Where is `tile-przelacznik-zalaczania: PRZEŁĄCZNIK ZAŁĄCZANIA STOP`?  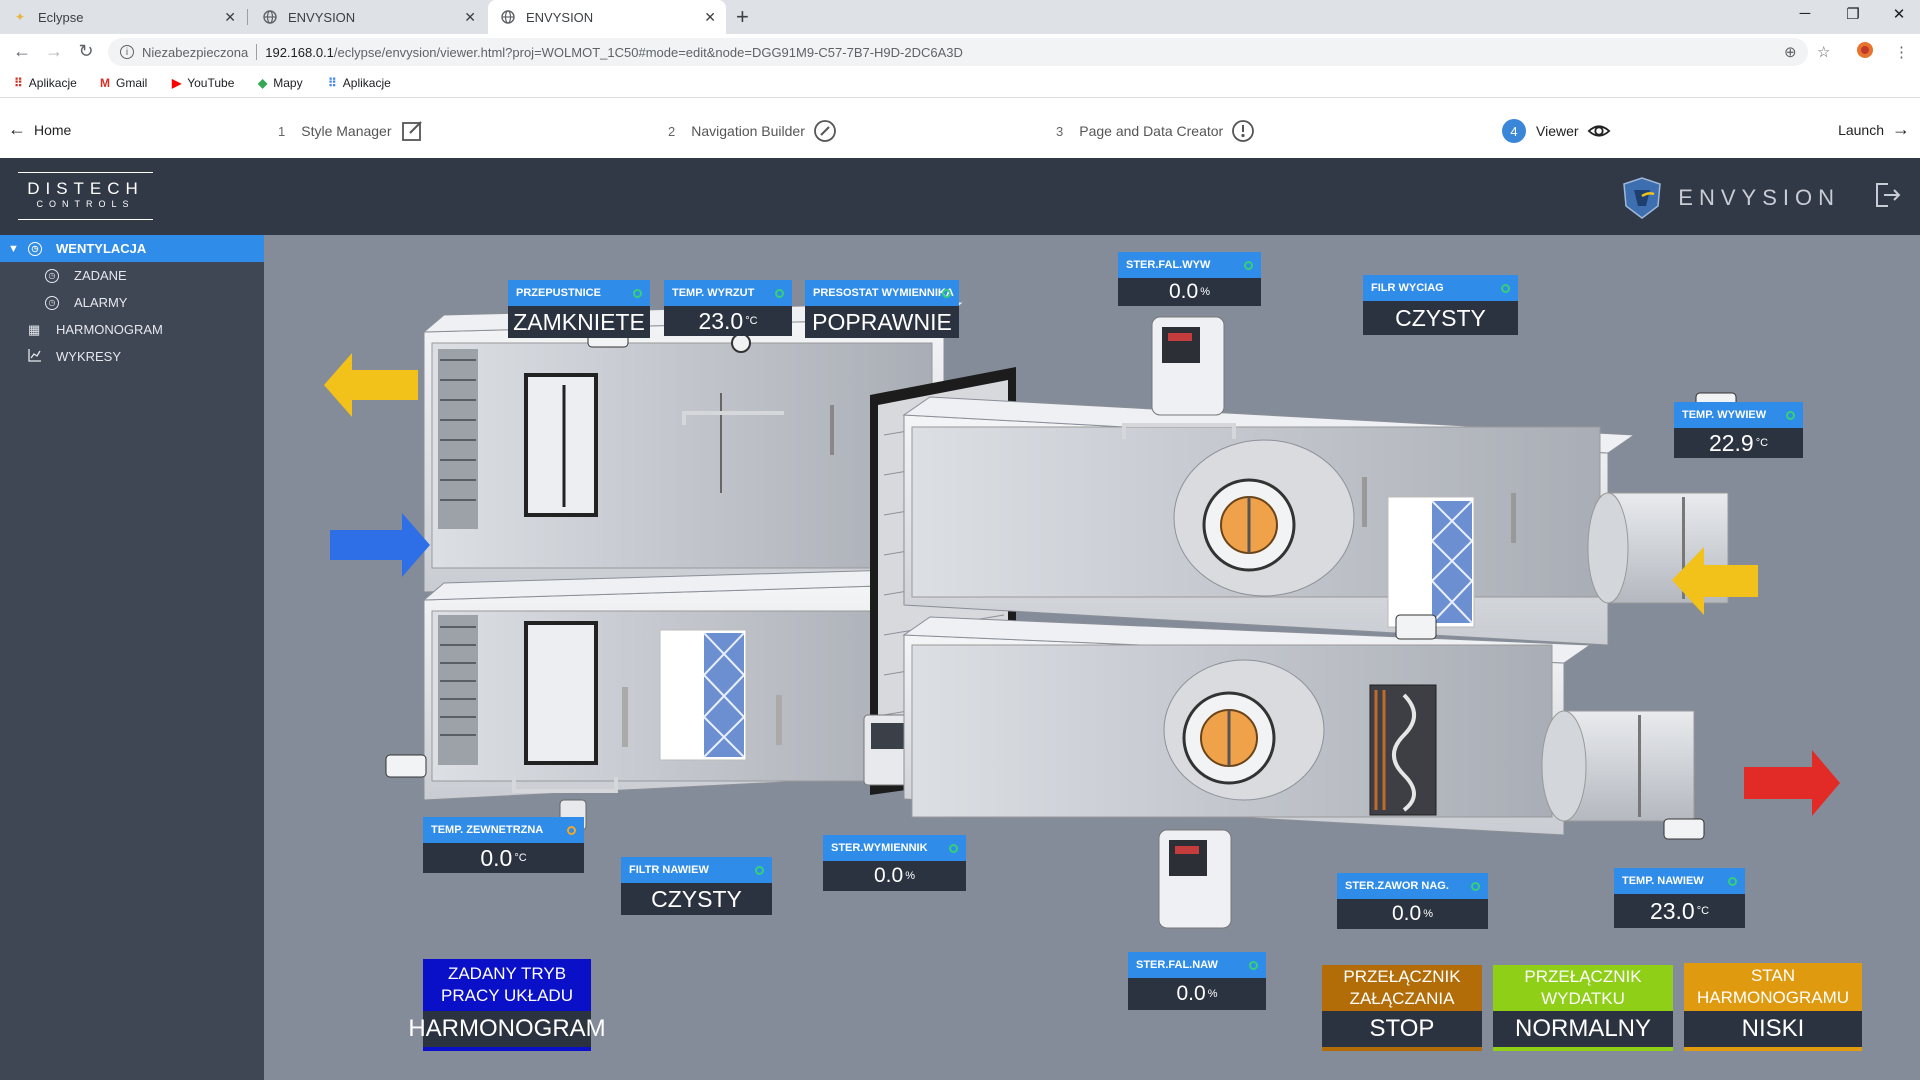
tile-przelacznik-zalaczania: PRZEŁĄCZNIK ZAŁĄCZANIA STOP is located at coordinates (1402, 1008).